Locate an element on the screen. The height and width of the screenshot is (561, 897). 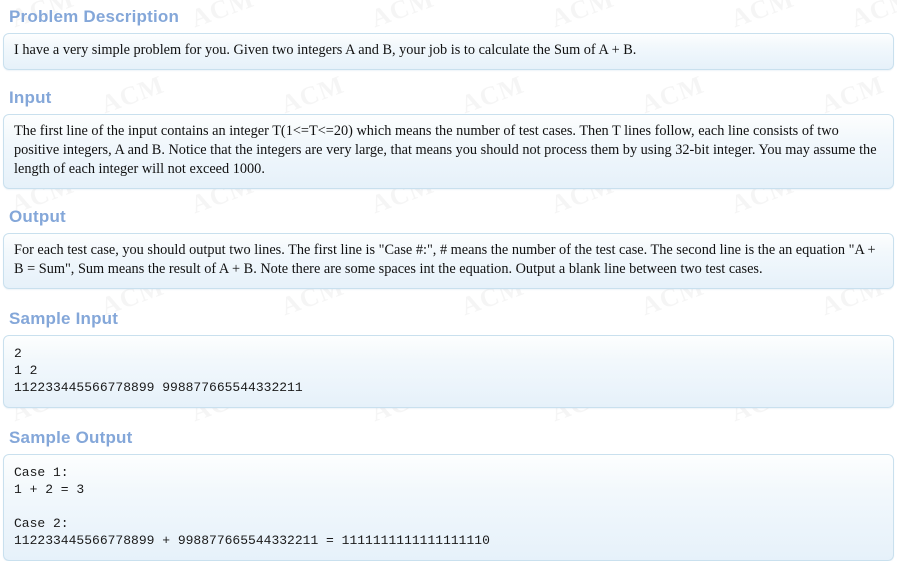
problem-description-heading: Problem Description is located at coordinates (94, 16).